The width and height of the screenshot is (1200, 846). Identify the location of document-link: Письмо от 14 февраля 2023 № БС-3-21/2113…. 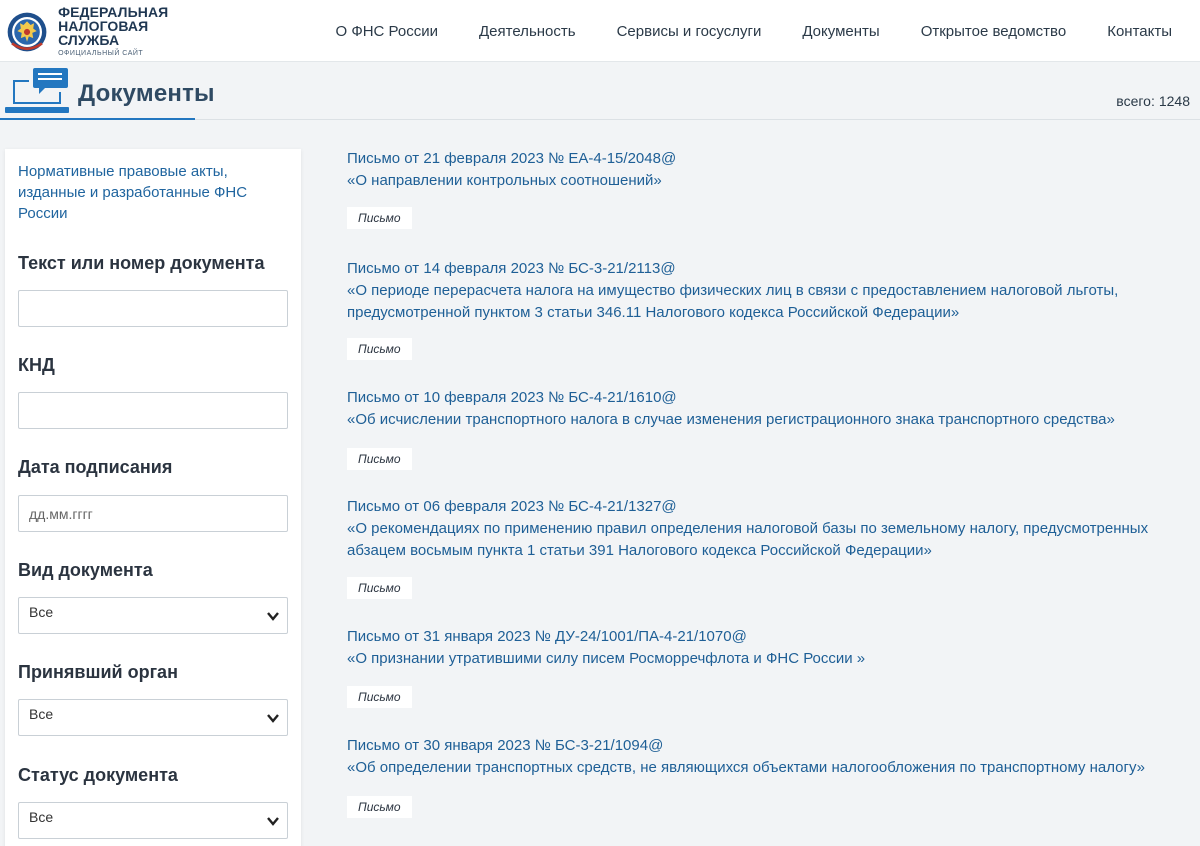
(771, 291).